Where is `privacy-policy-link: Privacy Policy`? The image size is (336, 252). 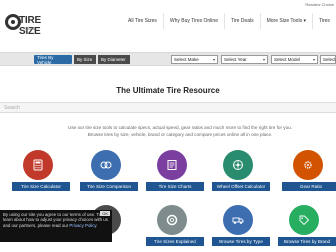
privacy-policy-link: Privacy Policy is located at coordinates (82, 225).